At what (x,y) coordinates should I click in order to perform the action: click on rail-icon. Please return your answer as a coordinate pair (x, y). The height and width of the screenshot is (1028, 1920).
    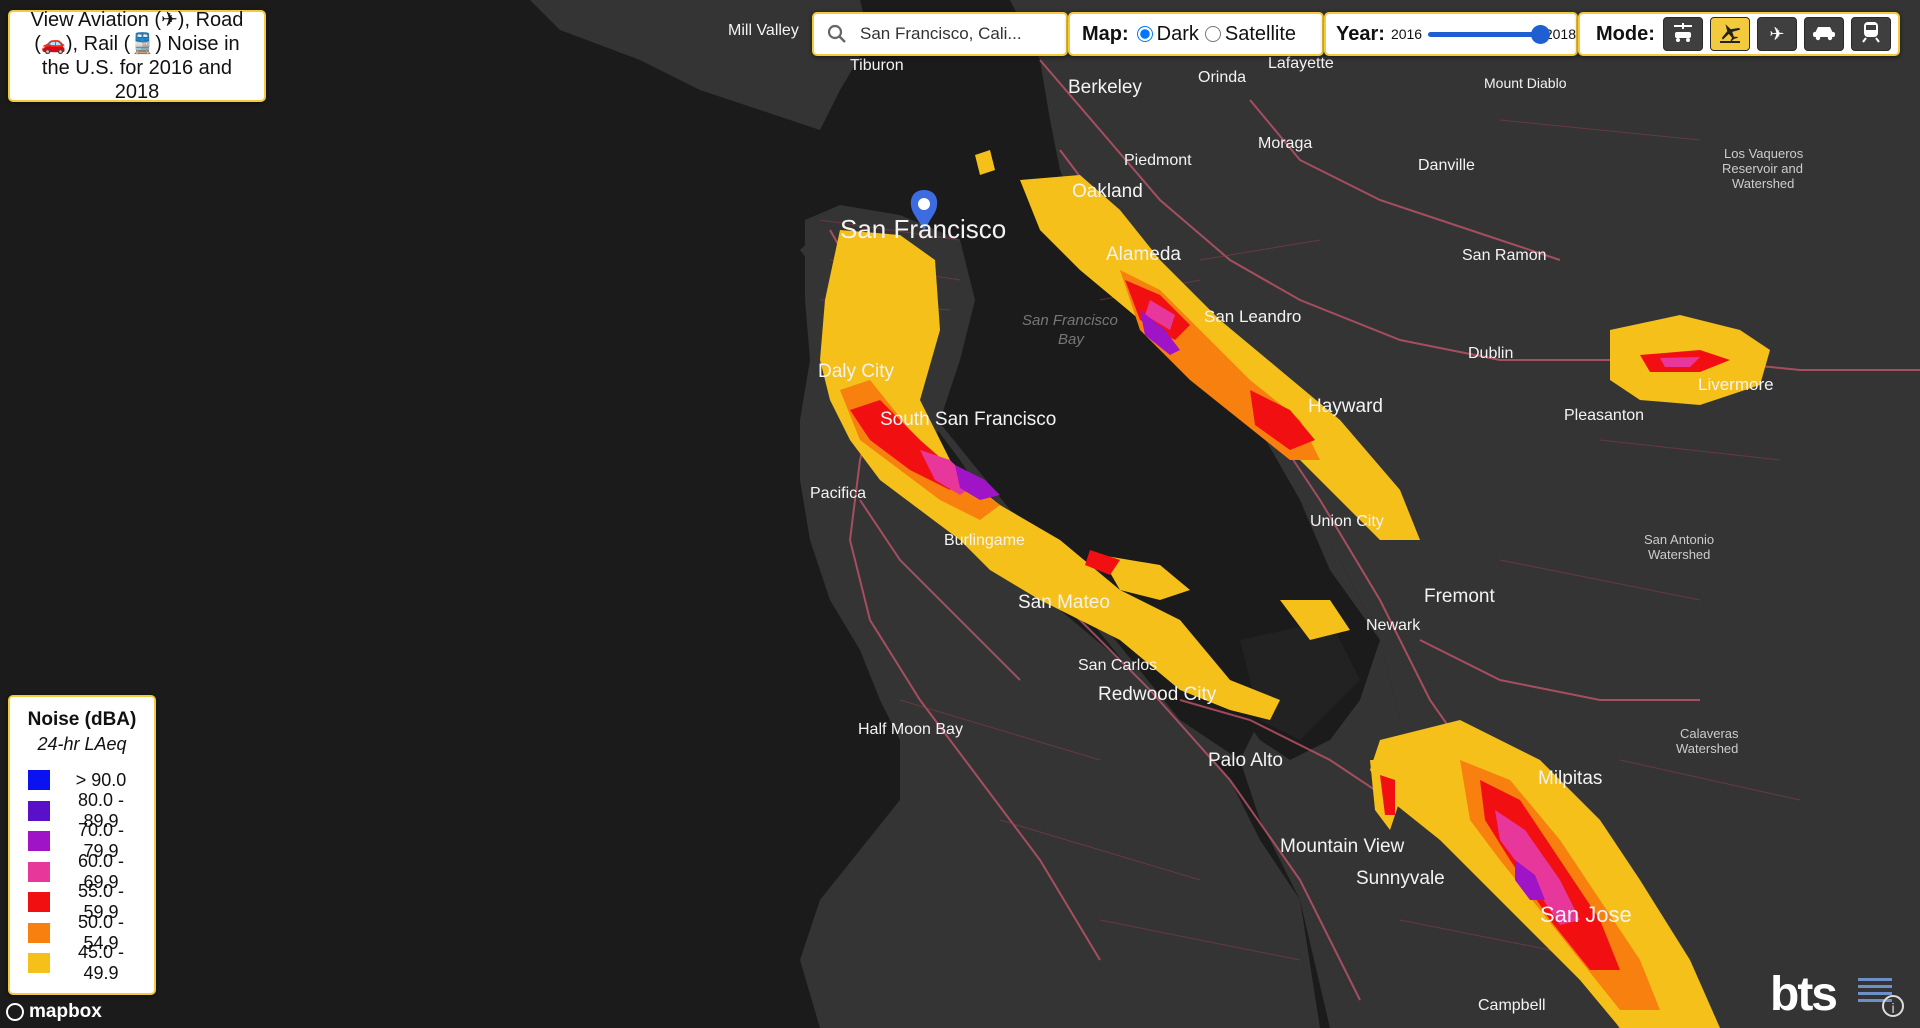
    Looking at the image, I should click on (1871, 34).